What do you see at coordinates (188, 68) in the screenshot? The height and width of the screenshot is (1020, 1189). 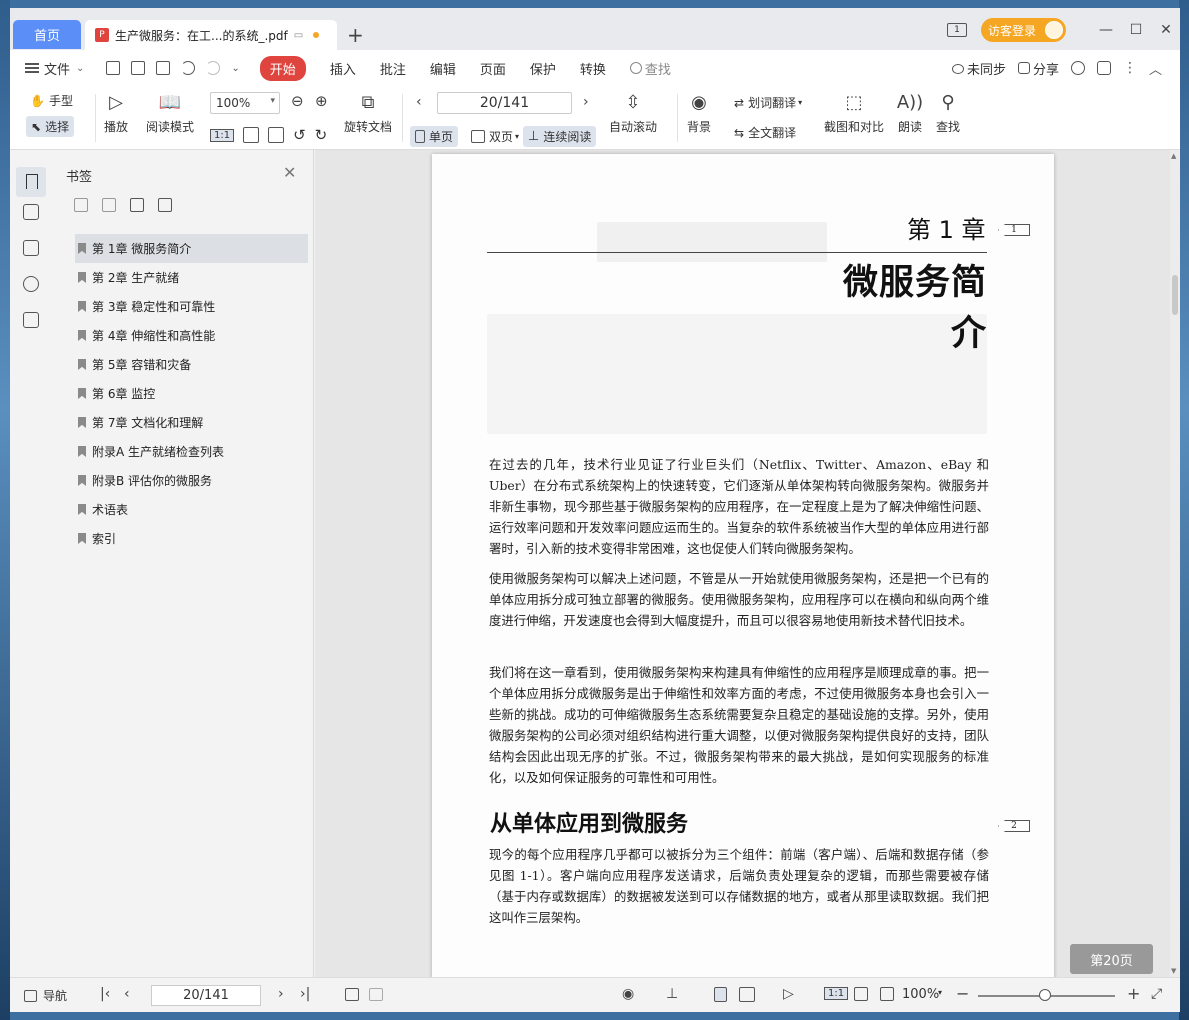 I see `undo-icon` at bounding box center [188, 68].